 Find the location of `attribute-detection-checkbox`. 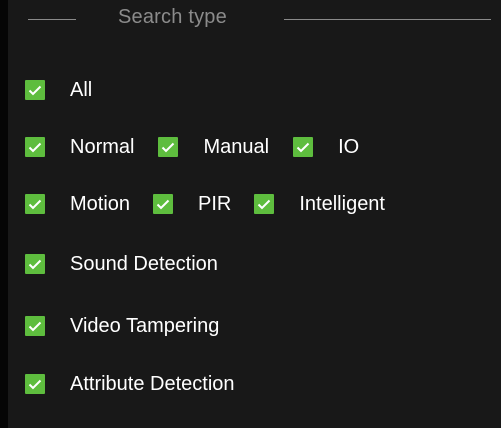

attribute-detection-checkbox is located at coordinates (35, 384).